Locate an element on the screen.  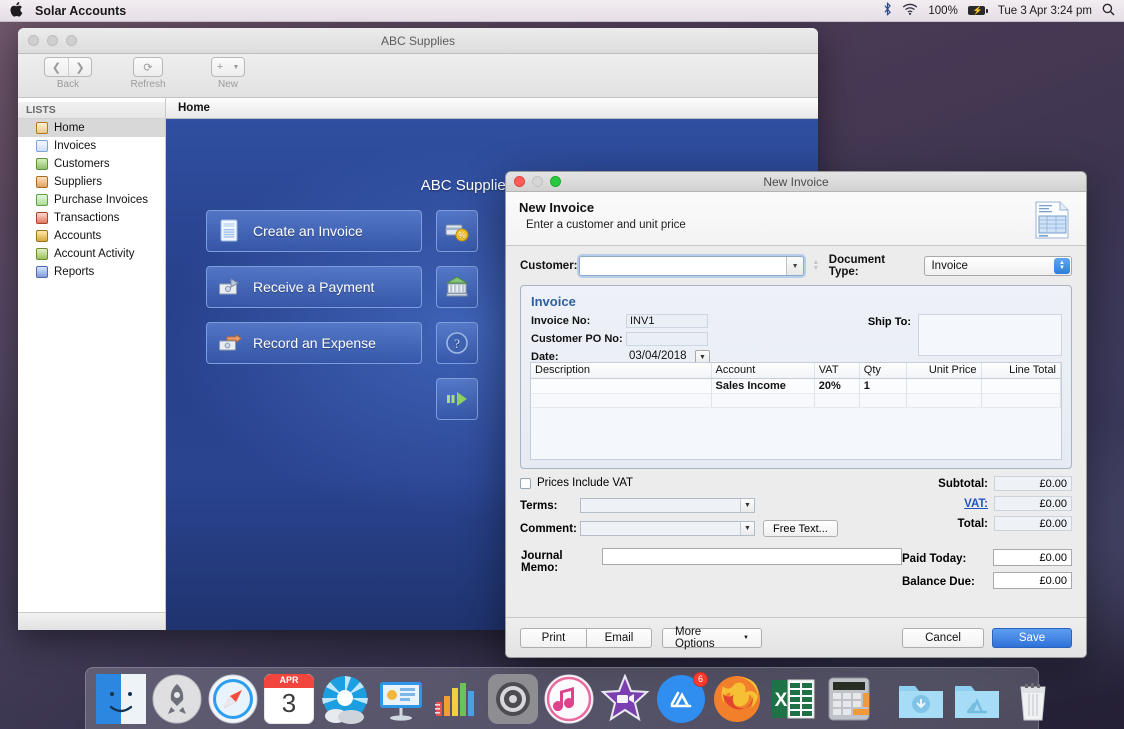
tile-next is located at coordinates (457, 399).